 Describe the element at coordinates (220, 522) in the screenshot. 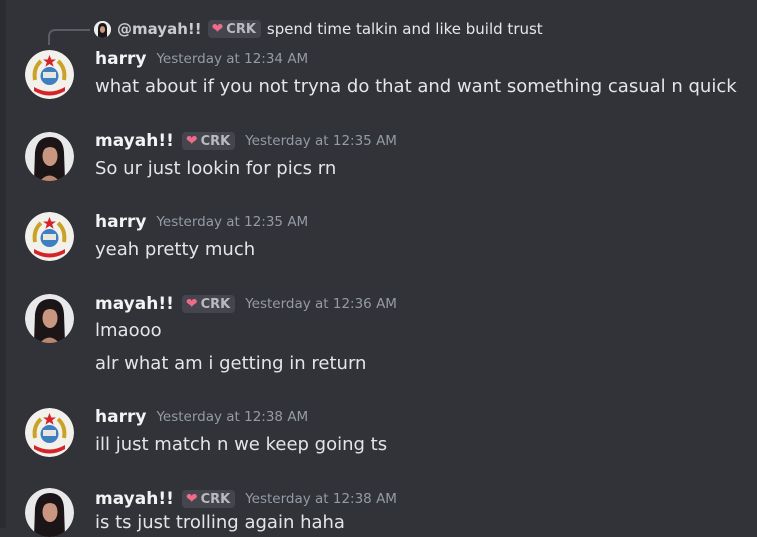

I see `message-text: is ts just trolling again haha` at that location.